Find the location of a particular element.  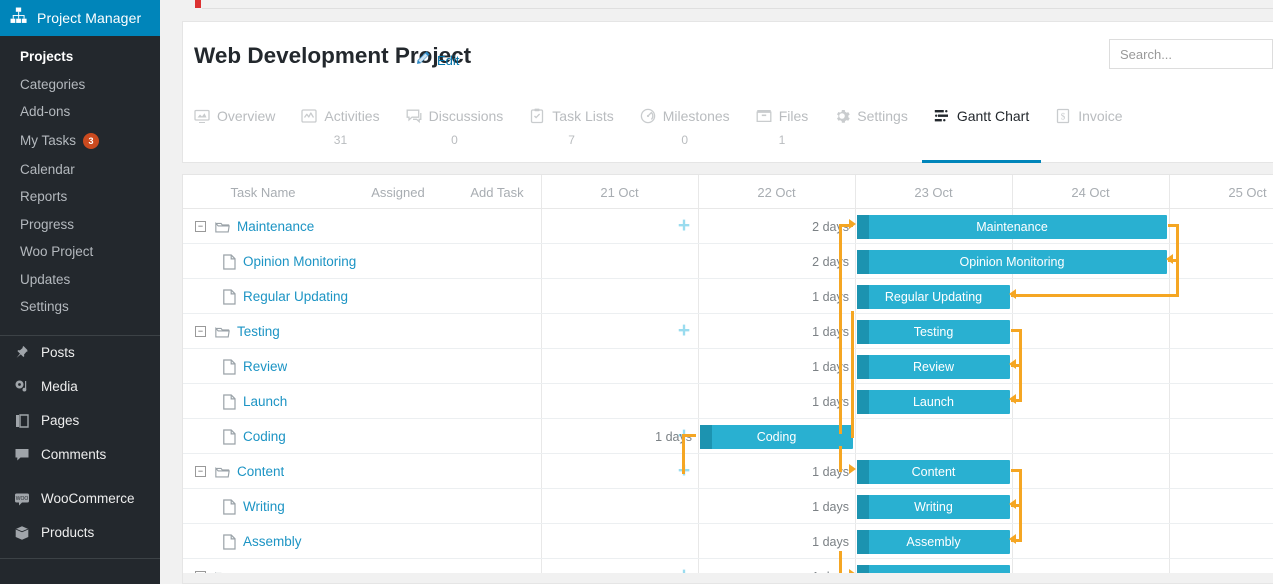

sidebar-item-woo-project: Woo Project is located at coordinates (80, 252).